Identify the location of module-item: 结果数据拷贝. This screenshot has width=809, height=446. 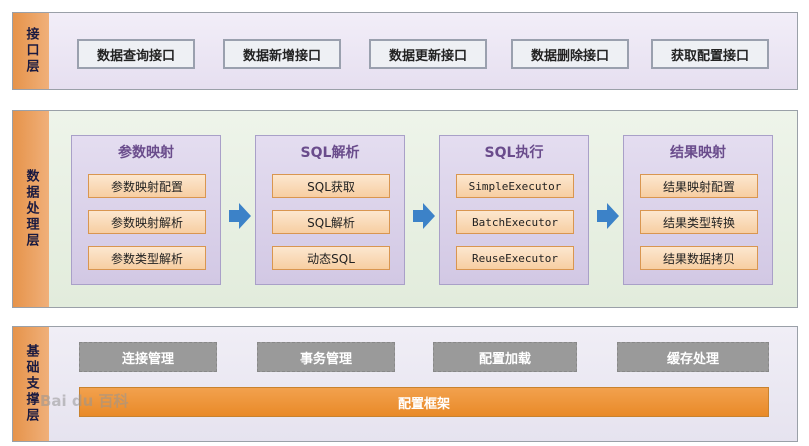
(699, 258).